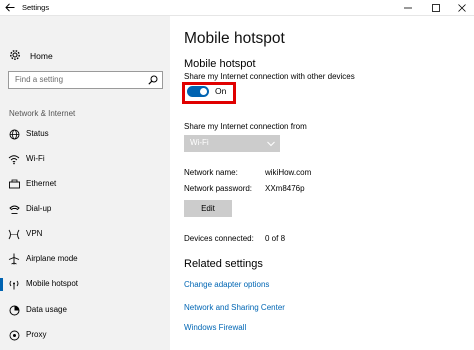 The width and height of the screenshot is (474, 350). Describe the element at coordinates (232, 143) in the screenshot. I see `share-from-select: Wi-Fi` at that location.